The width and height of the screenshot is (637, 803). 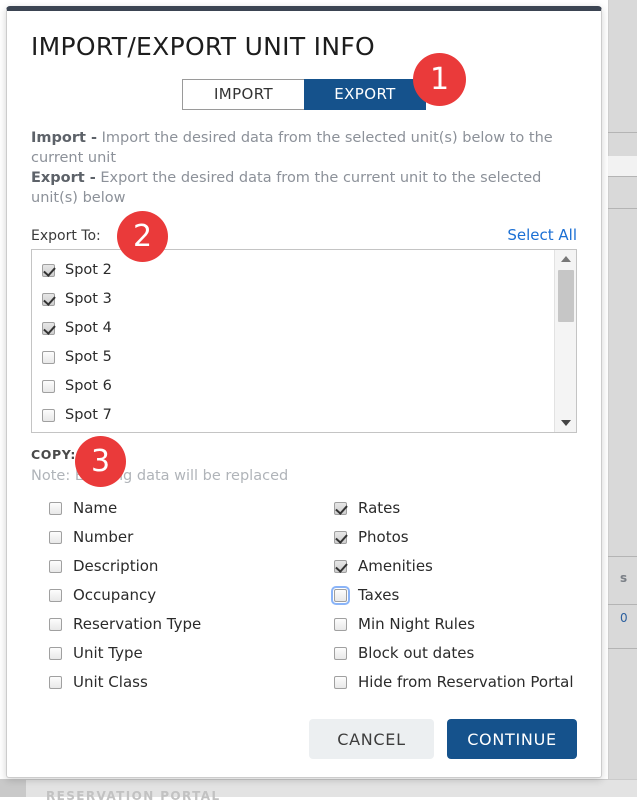 What do you see at coordinates (95, 508) in the screenshot?
I see `option-label: Name` at bounding box center [95, 508].